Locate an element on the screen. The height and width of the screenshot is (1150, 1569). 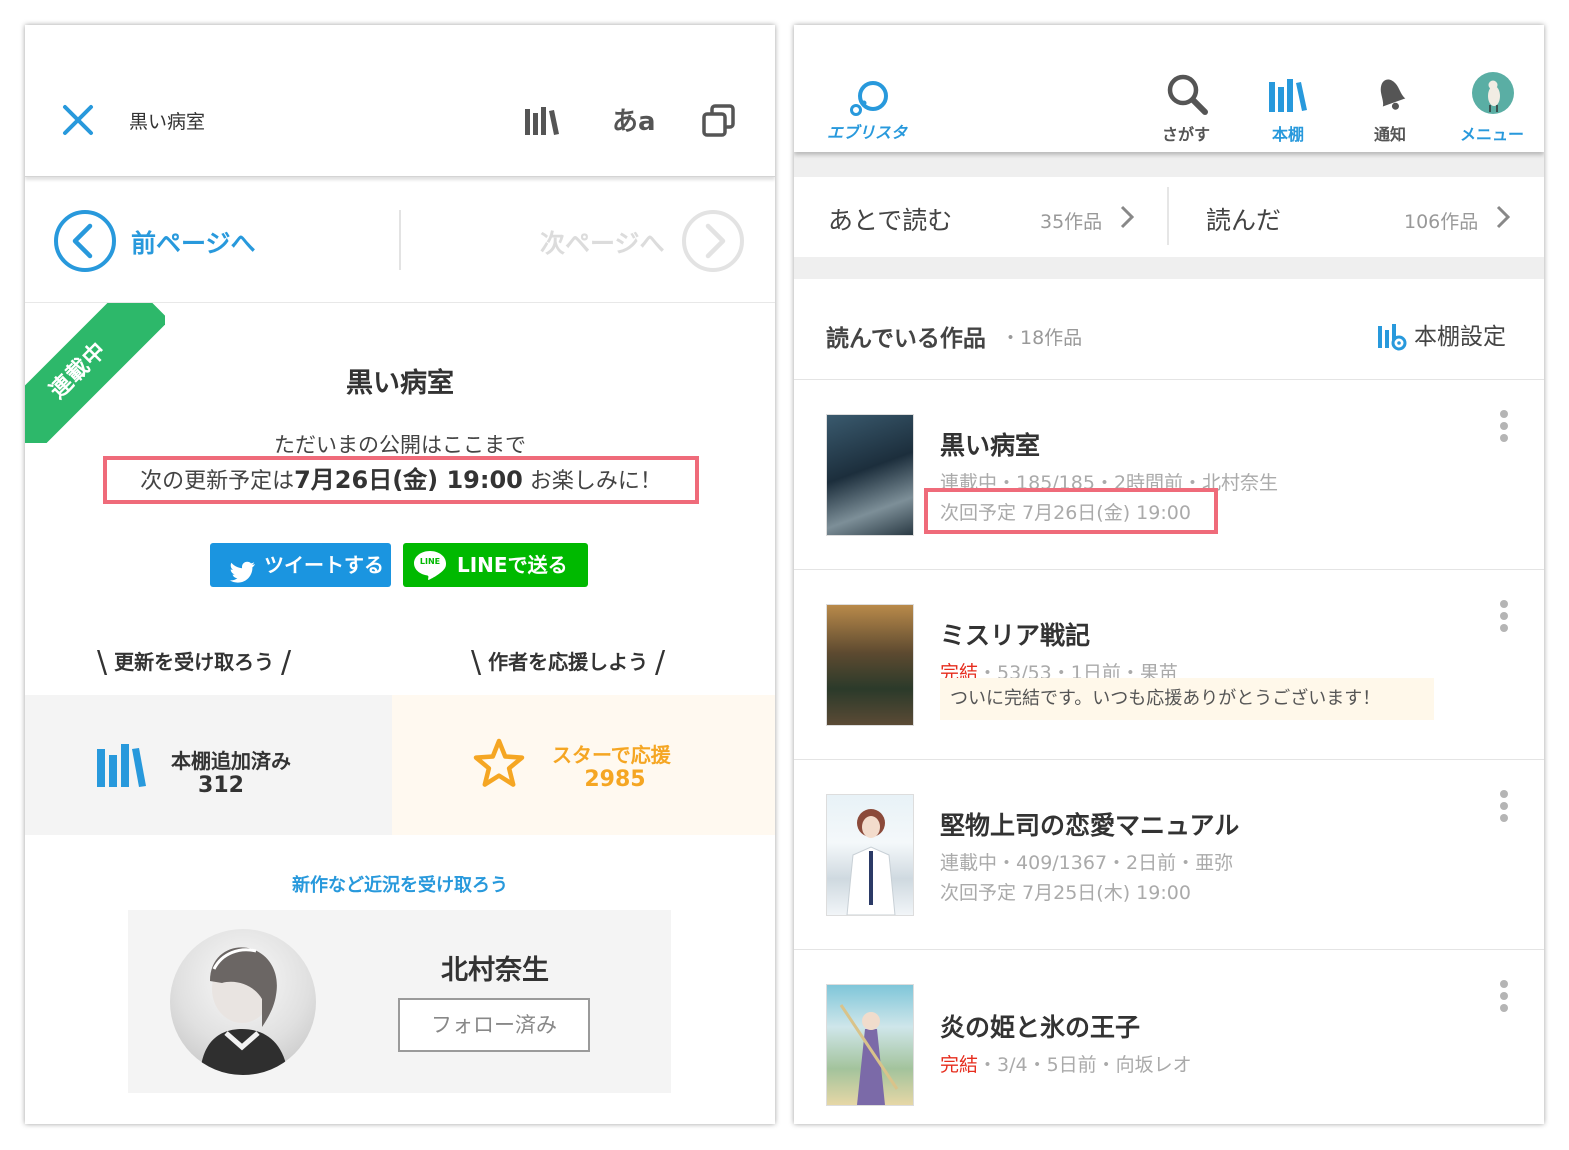
tweet-label: ツイートする is located at coordinates (324, 565).